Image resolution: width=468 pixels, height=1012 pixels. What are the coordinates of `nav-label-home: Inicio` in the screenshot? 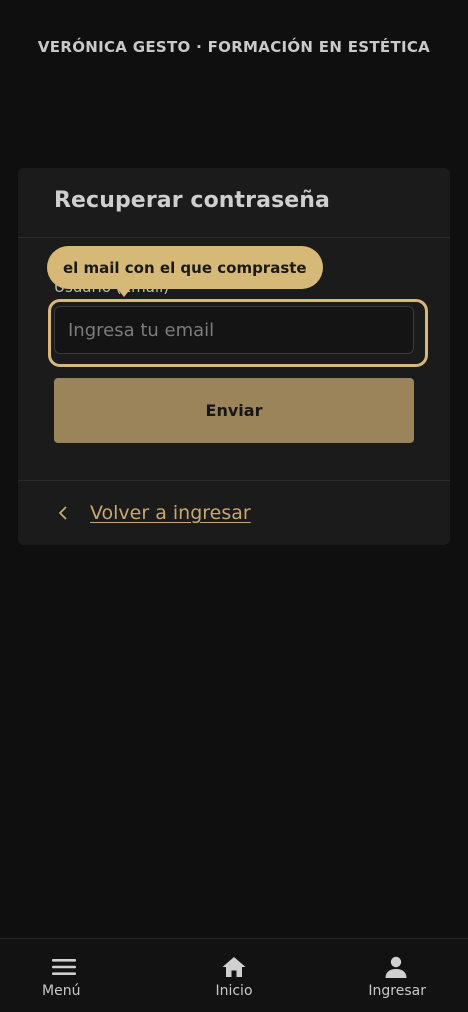 It's located at (234, 991).